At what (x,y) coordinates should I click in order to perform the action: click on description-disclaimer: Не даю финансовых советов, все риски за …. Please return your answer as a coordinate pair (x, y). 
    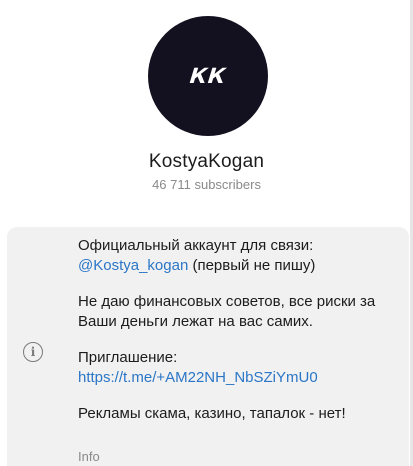
    Looking at the image, I should click on (227, 311).